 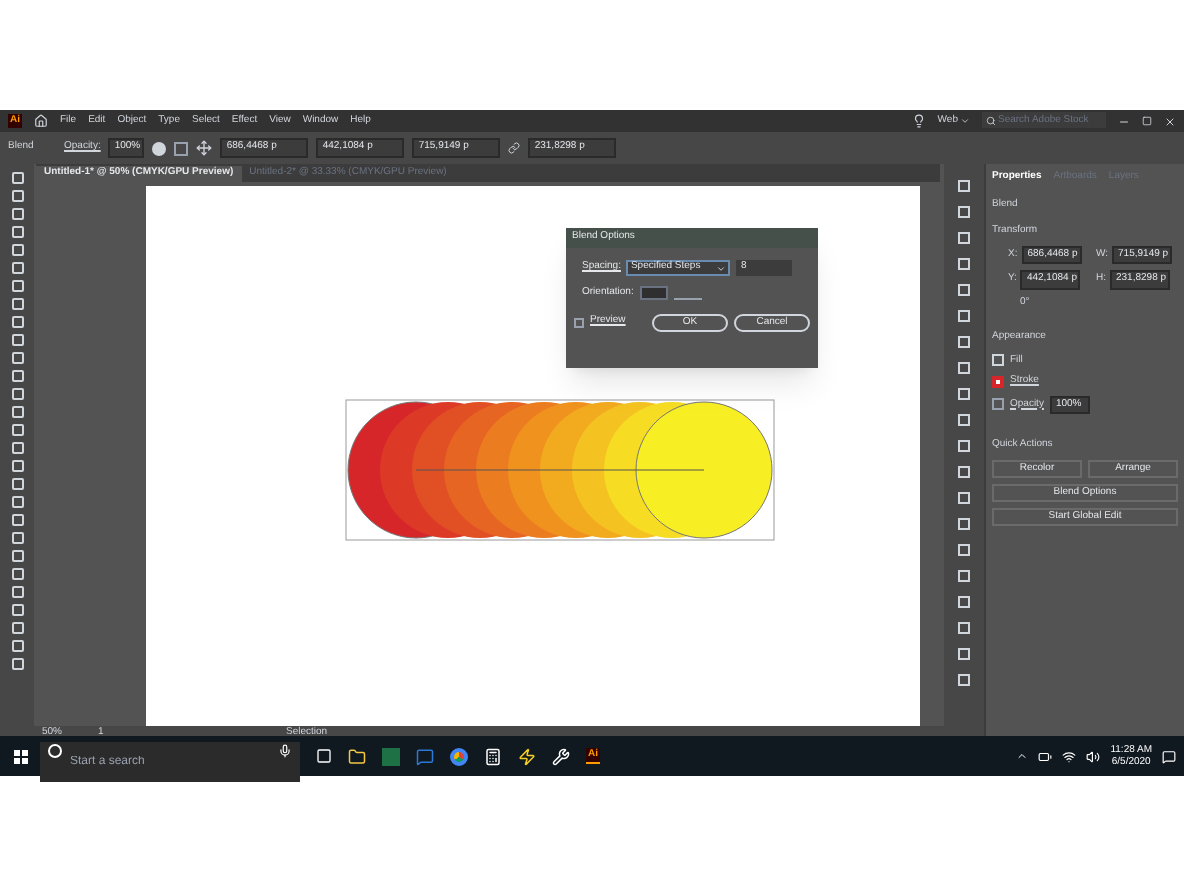 What do you see at coordinates (1093, 756) in the screenshot?
I see `volume-icon` at bounding box center [1093, 756].